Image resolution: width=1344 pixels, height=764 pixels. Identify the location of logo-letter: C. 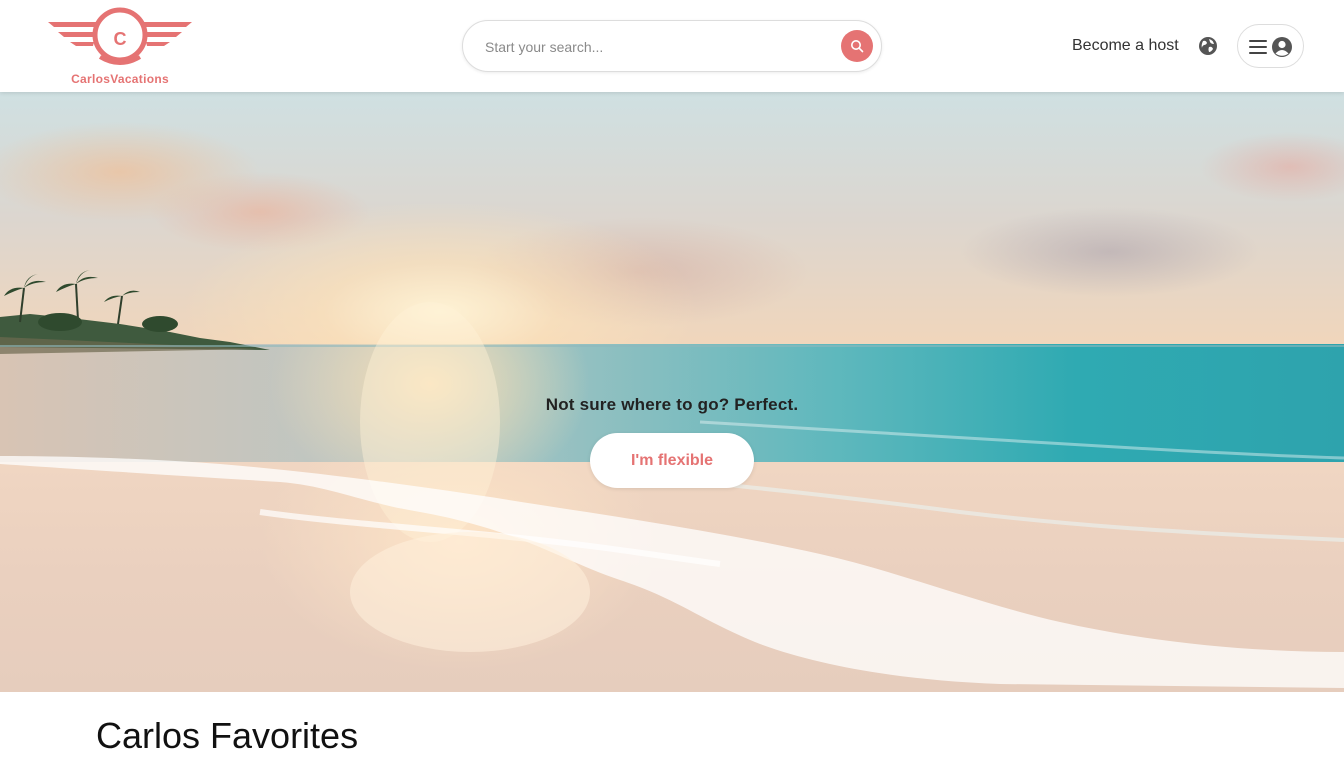
(120, 39).